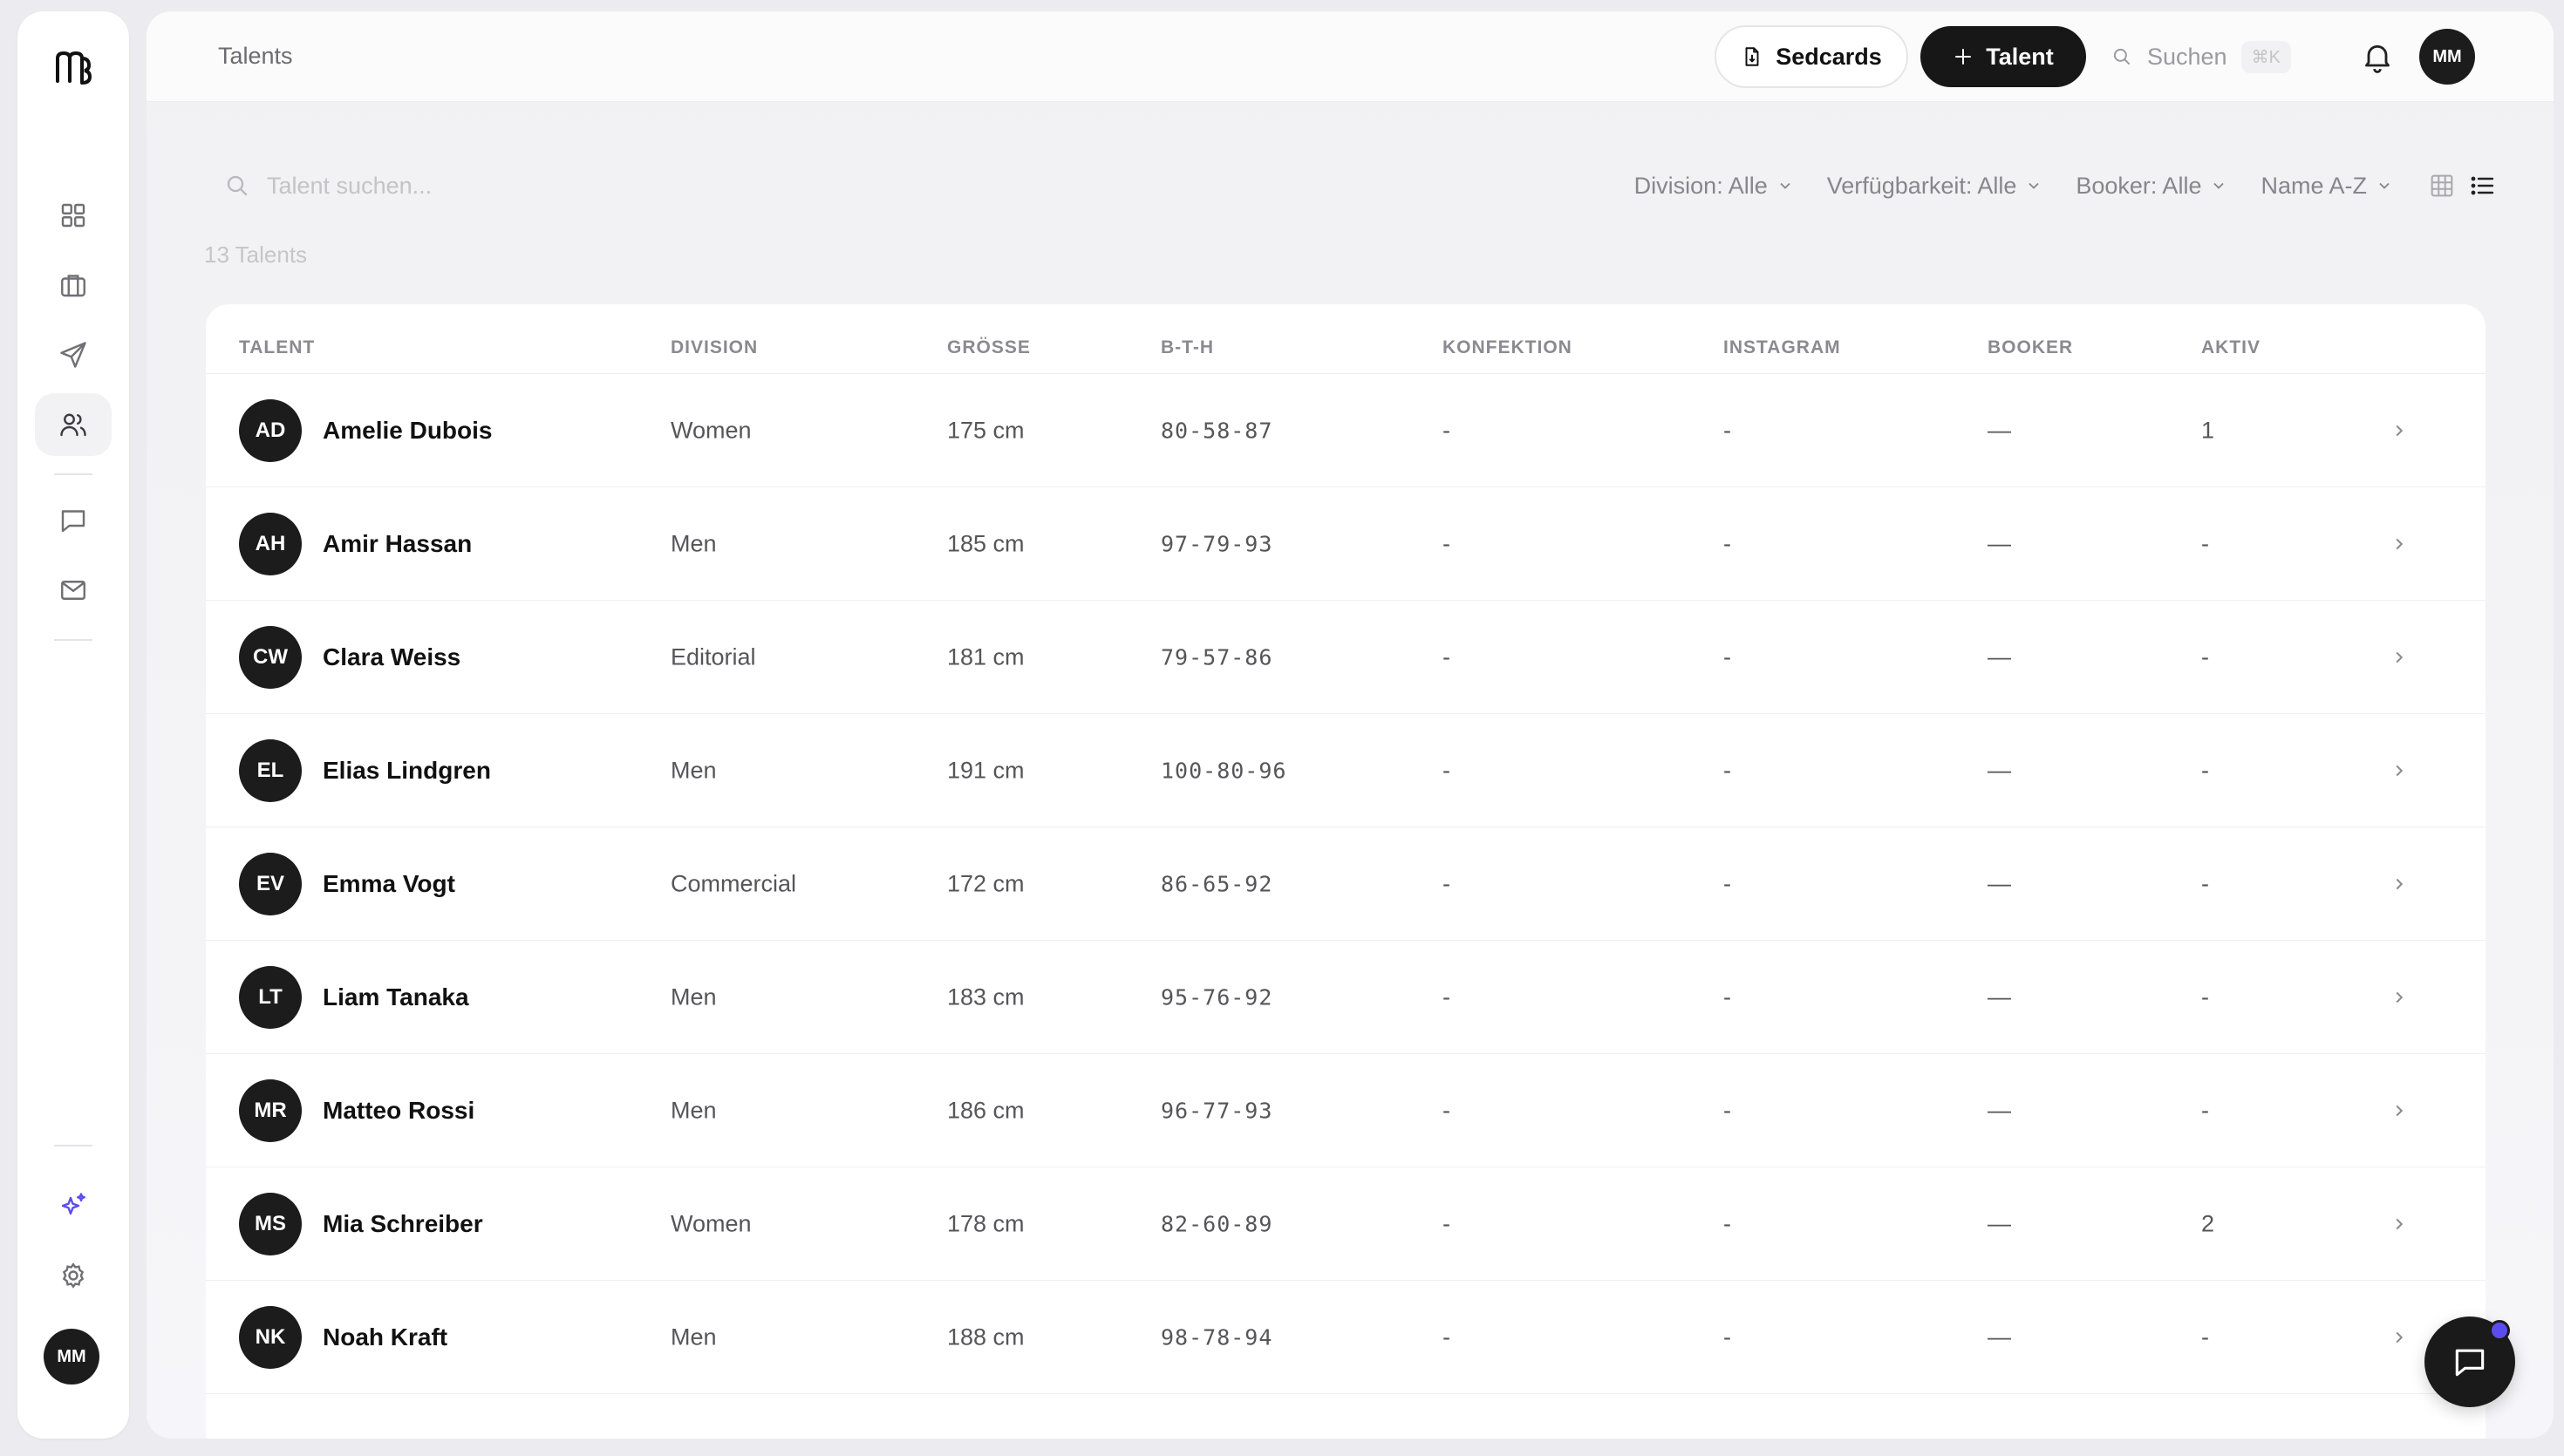  What do you see at coordinates (2499, 1330) in the screenshot?
I see `notification-dot` at bounding box center [2499, 1330].